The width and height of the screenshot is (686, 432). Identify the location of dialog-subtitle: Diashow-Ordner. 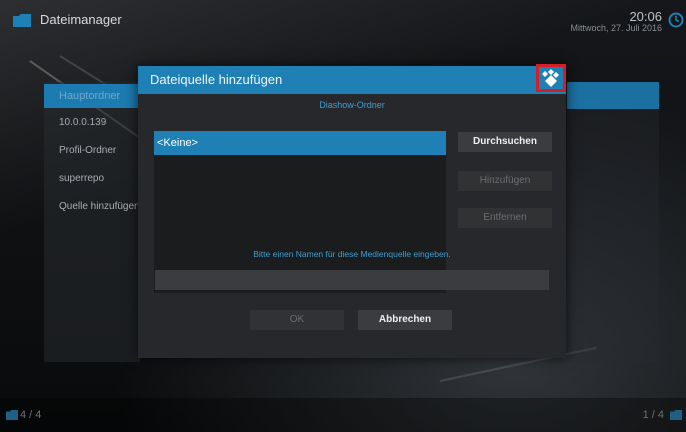
(352, 105).